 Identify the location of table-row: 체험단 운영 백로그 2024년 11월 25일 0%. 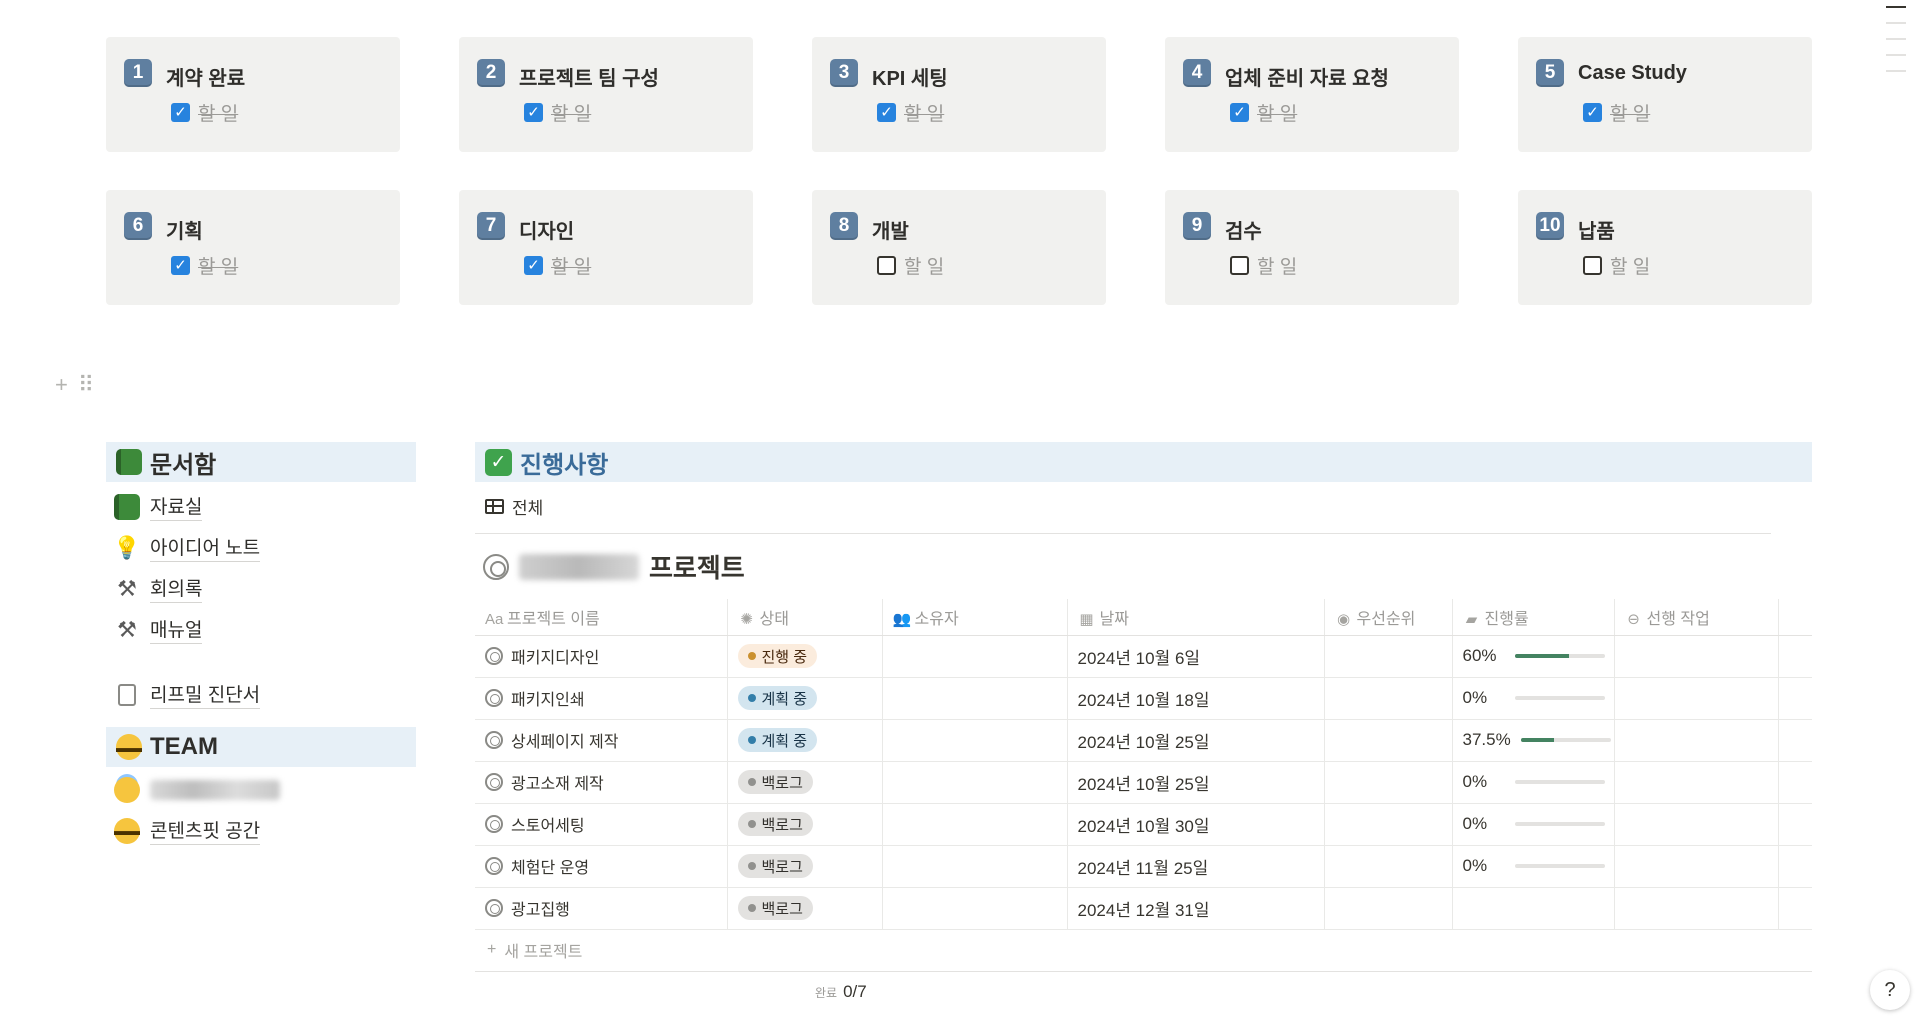
(1143, 866).